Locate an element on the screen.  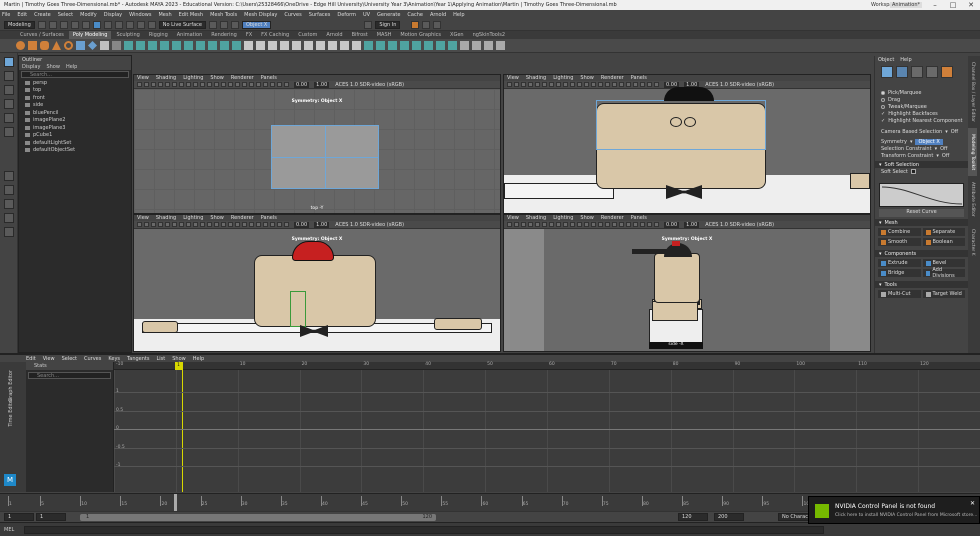
shelf-tab-fx: FX is located at coordinates (249, 35).